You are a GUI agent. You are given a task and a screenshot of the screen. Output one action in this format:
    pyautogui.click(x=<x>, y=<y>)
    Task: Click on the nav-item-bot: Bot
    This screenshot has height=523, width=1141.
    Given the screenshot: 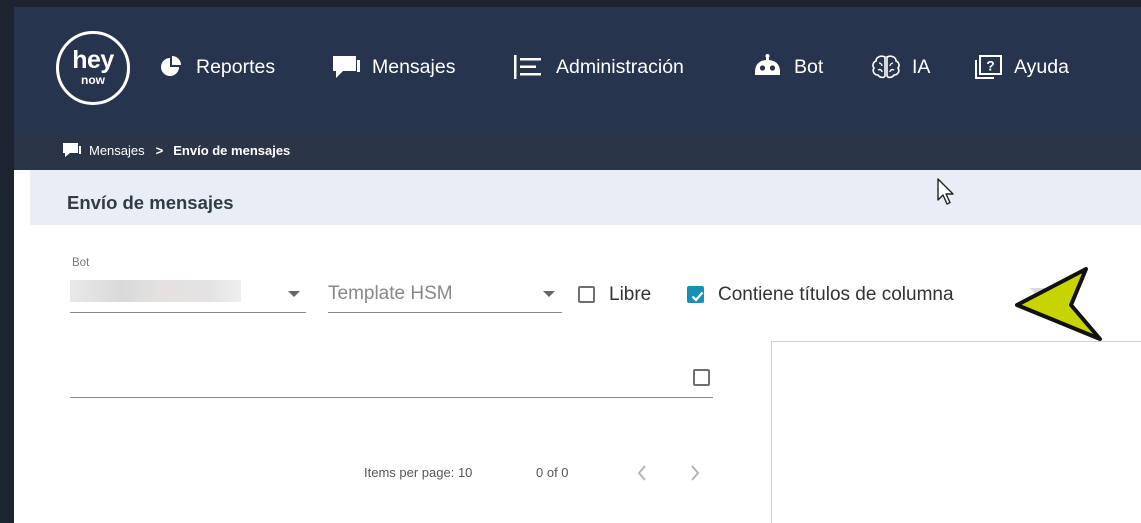 What is the action you would take?
    pyautogui.click(x=787, y=67)
    